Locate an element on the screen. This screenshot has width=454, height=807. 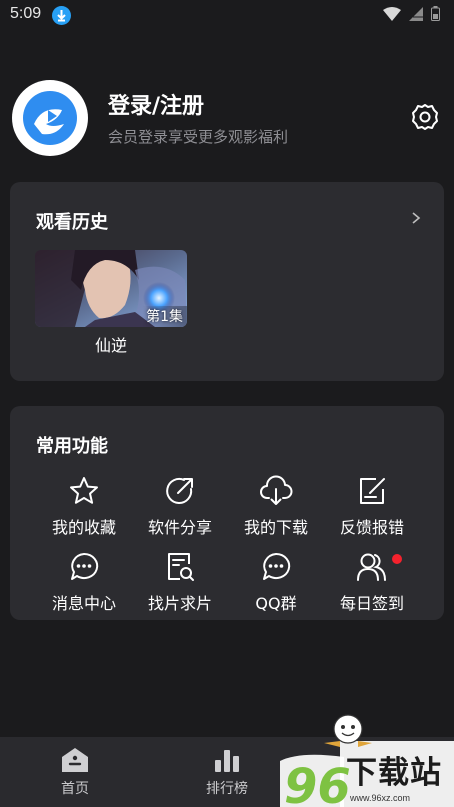
my-favorites-label: 我的收藏 is located at coordinates (83, 527).